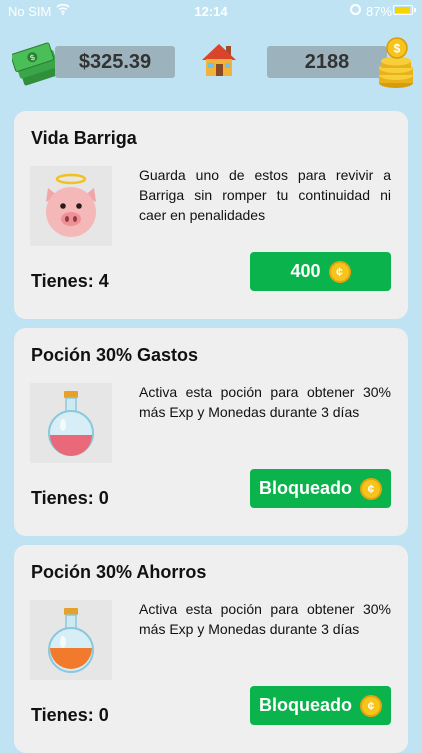 The image size is (422, 753). What do you see at coordinates (355, 9) in the screenshot?
I see `alarm-icon` at bounding box center [355, 9].